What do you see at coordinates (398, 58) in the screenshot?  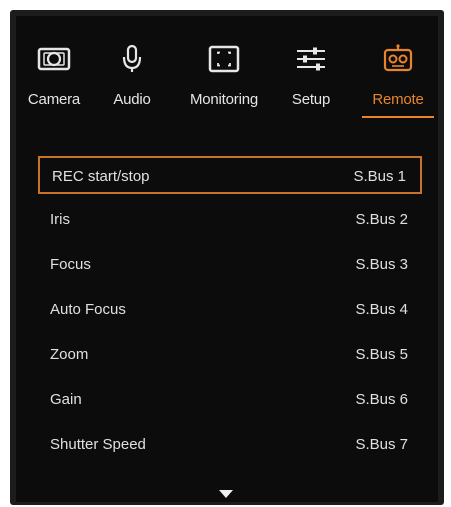 I see `remote-icon` at bounding box center [398, 58].